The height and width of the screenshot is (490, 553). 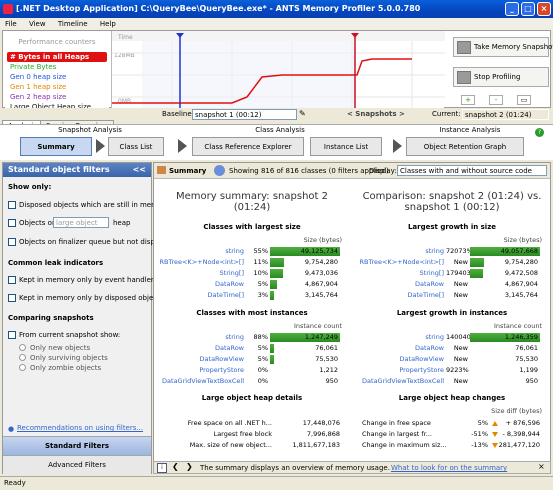 What do you see at coordinates (139, 169) in the screenshot?
I see `collapse-icon: <<` at bounding box center [139, 169].